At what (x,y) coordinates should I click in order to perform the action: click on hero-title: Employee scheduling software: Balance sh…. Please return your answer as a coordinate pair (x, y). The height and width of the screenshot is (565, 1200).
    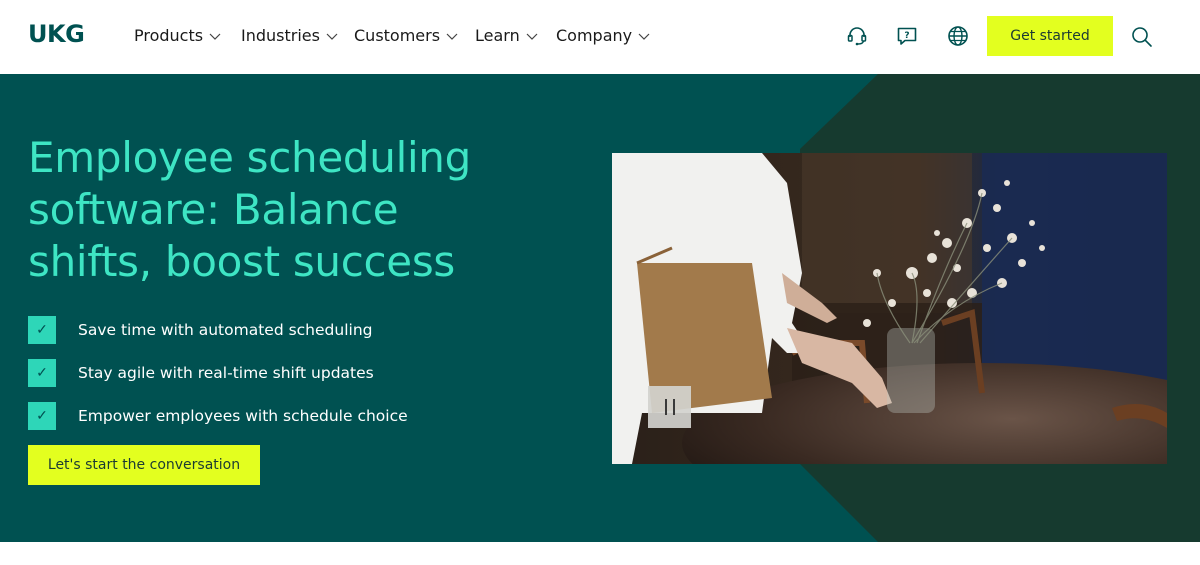
    Looking at the image, I should click on (249, 209).